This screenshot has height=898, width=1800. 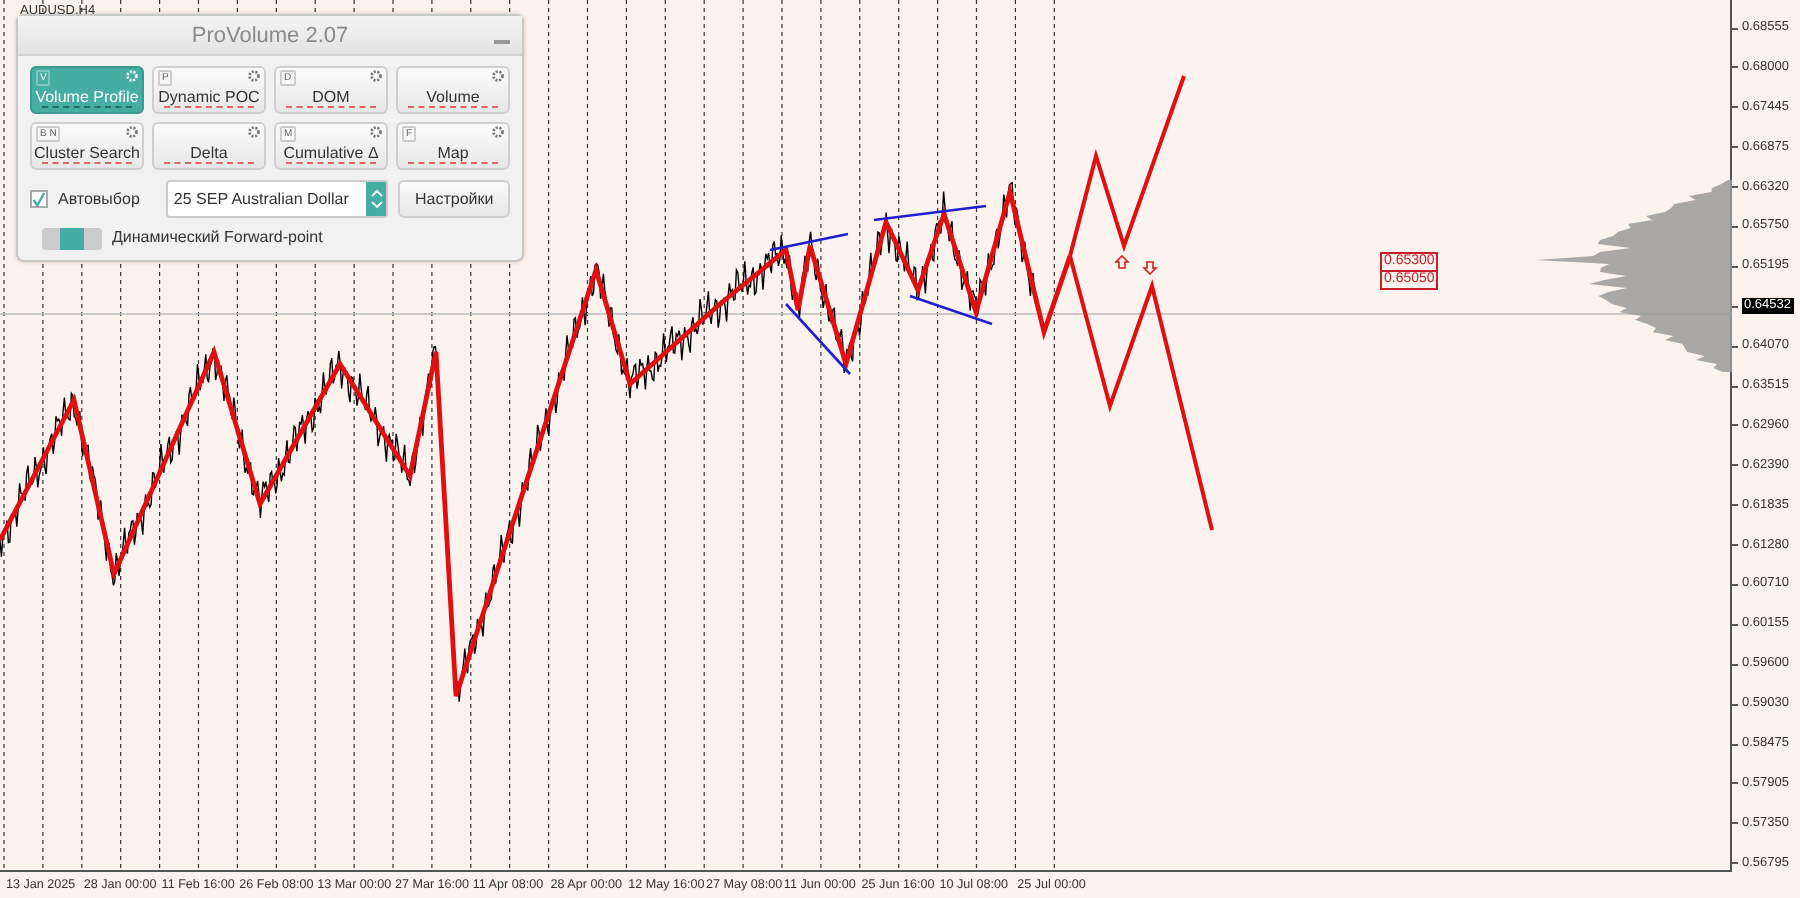 What do you see at coordinates (270, 36) in the screenshot?
I see `panel-title: ProVolume 2.07` at bounding box center [270, 36].